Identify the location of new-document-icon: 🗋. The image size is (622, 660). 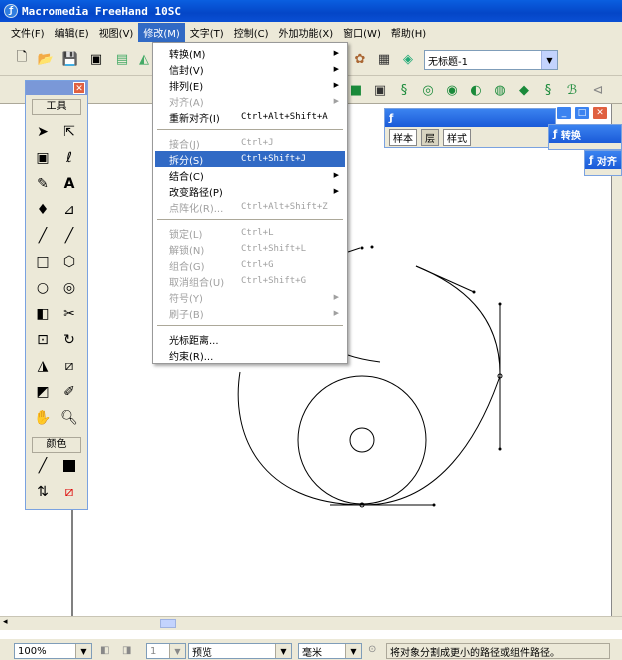
(22, 59).